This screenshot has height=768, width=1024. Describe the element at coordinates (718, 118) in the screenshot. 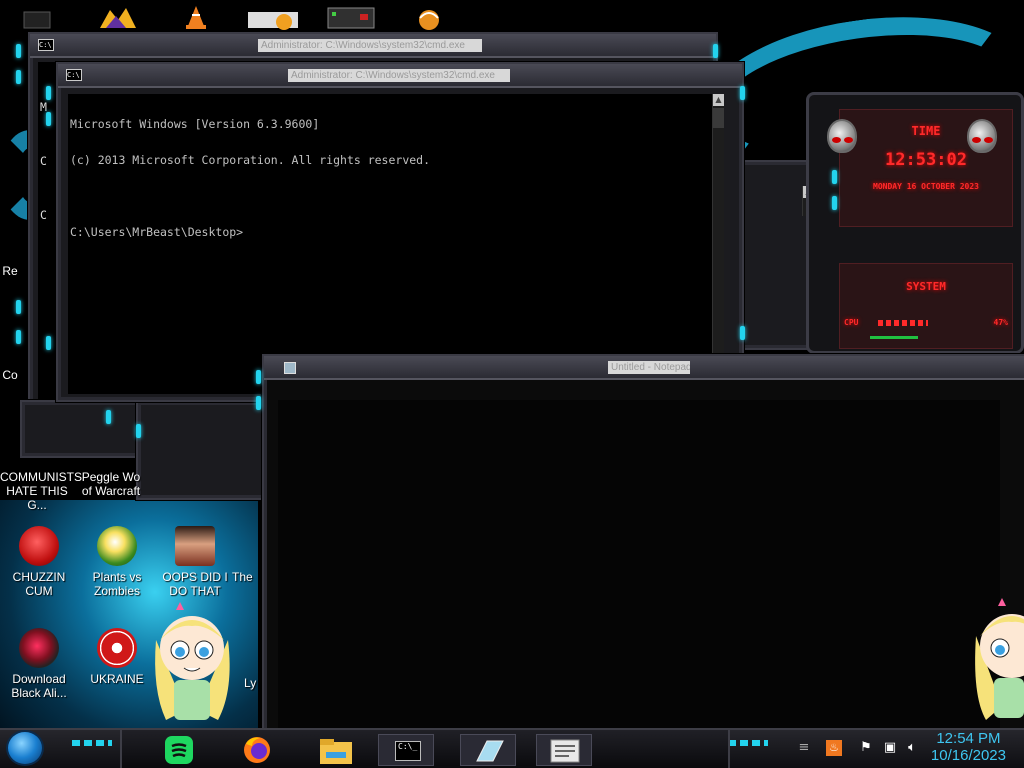

I see `scroll-thumb` at that location.